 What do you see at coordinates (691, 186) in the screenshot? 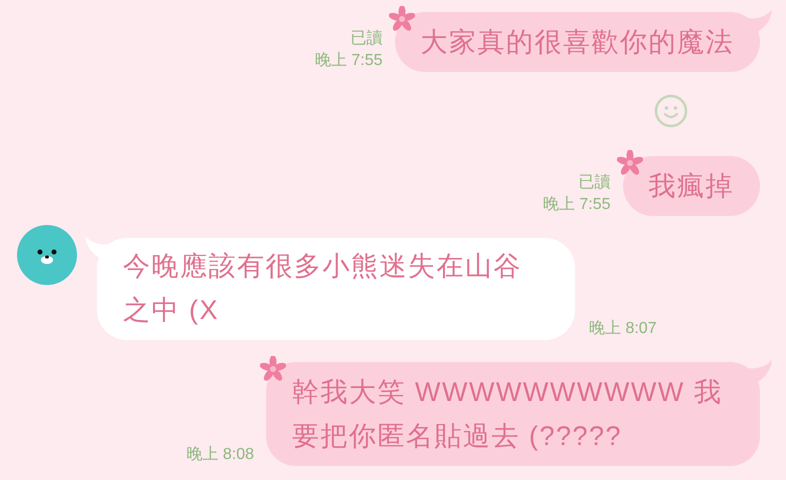
I see `message-bubble: 我瘋掉` at bounding box center [691, 186].